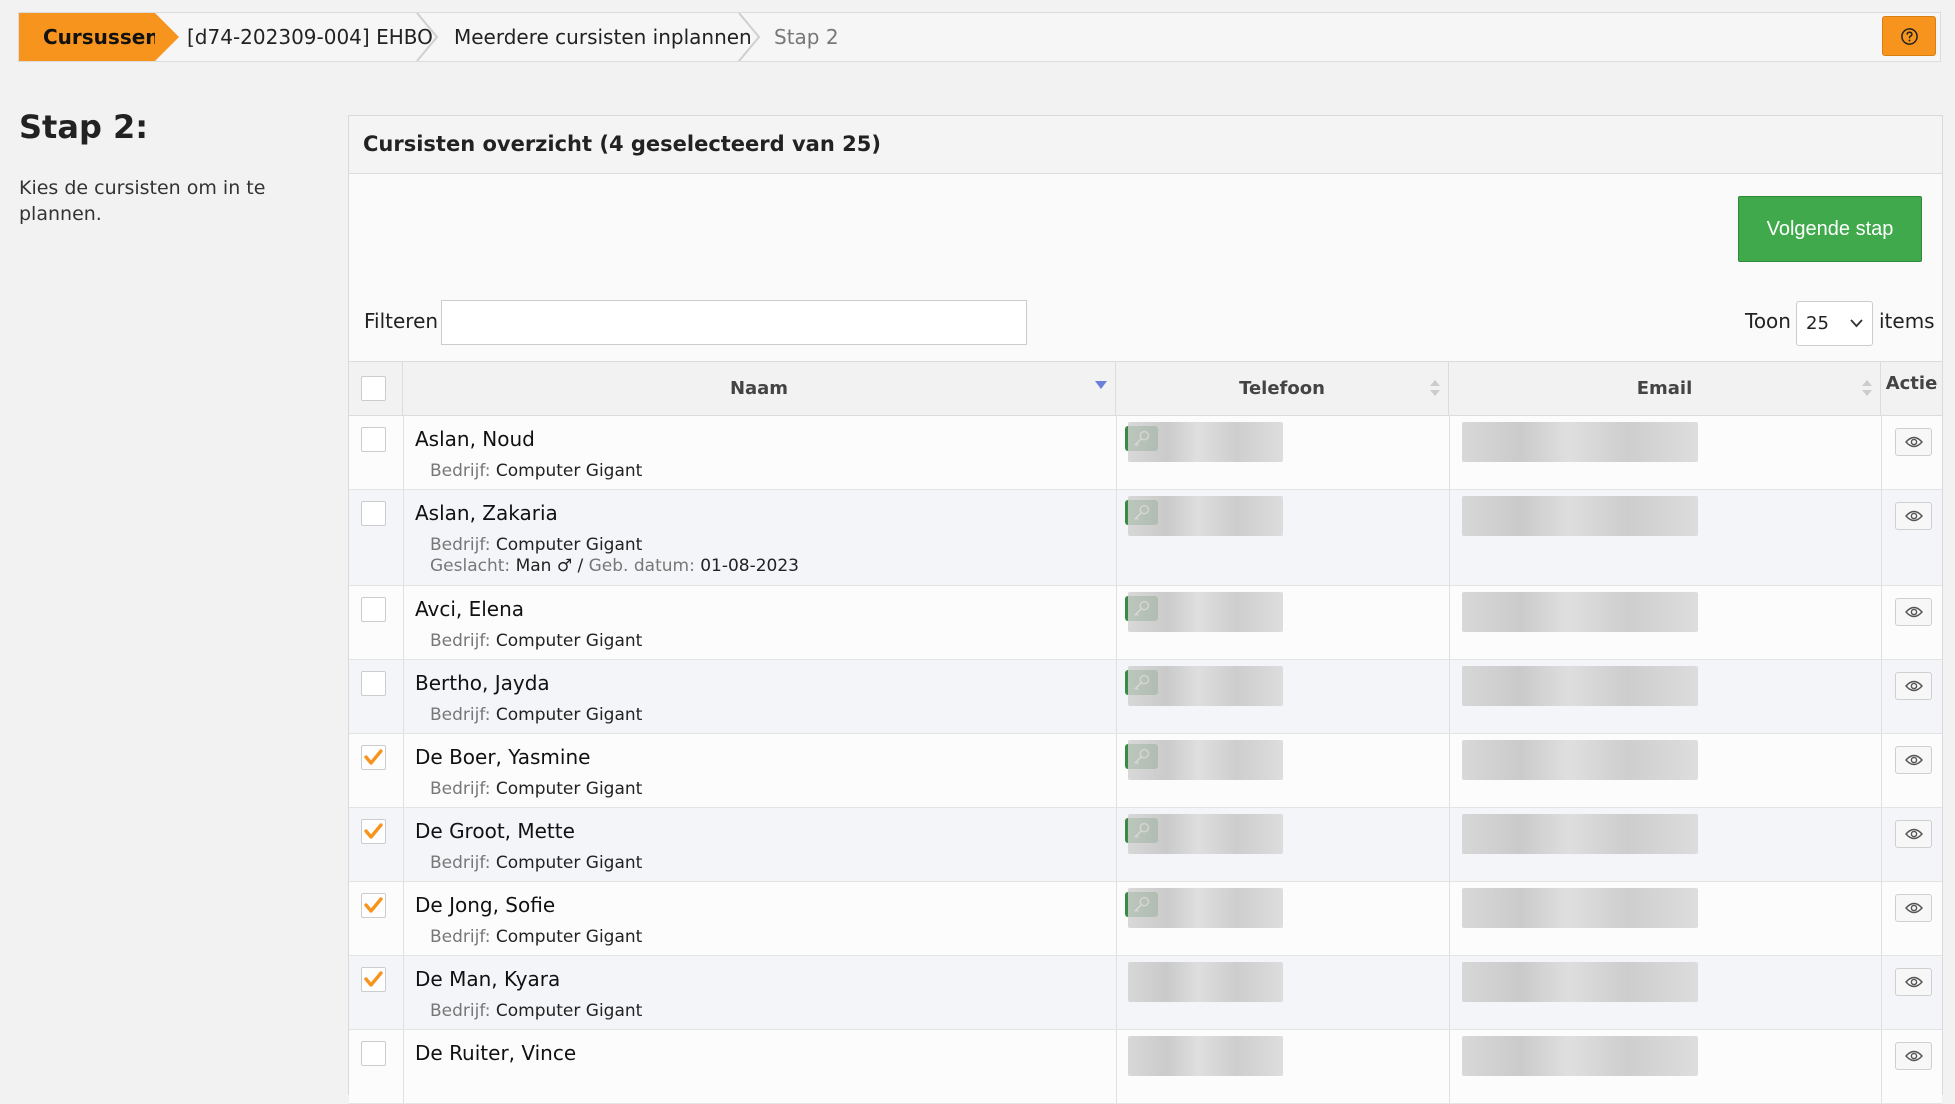 This screenshot has width=1955, height=1104. Describe the element at coordinates (1834, 323) in the screenshot. I see `page-size-select: 25` at that location.